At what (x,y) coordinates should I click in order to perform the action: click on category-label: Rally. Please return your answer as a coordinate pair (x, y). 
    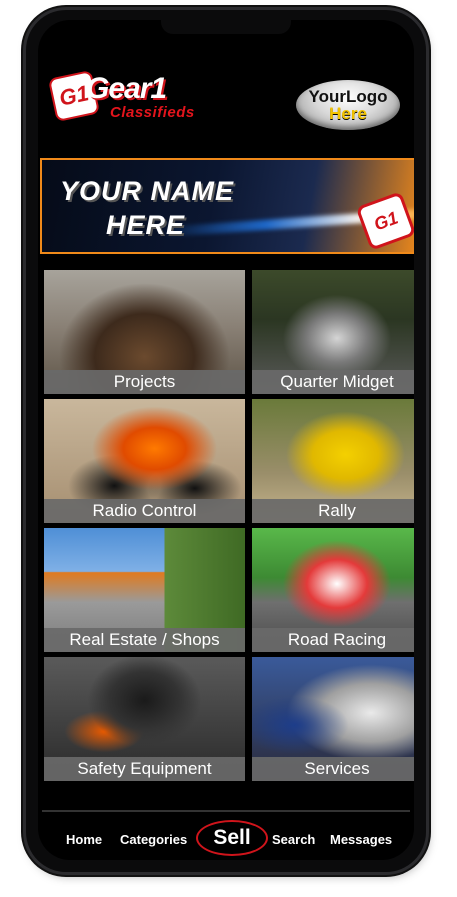
    Looking at the image, I should click on (333, 511).